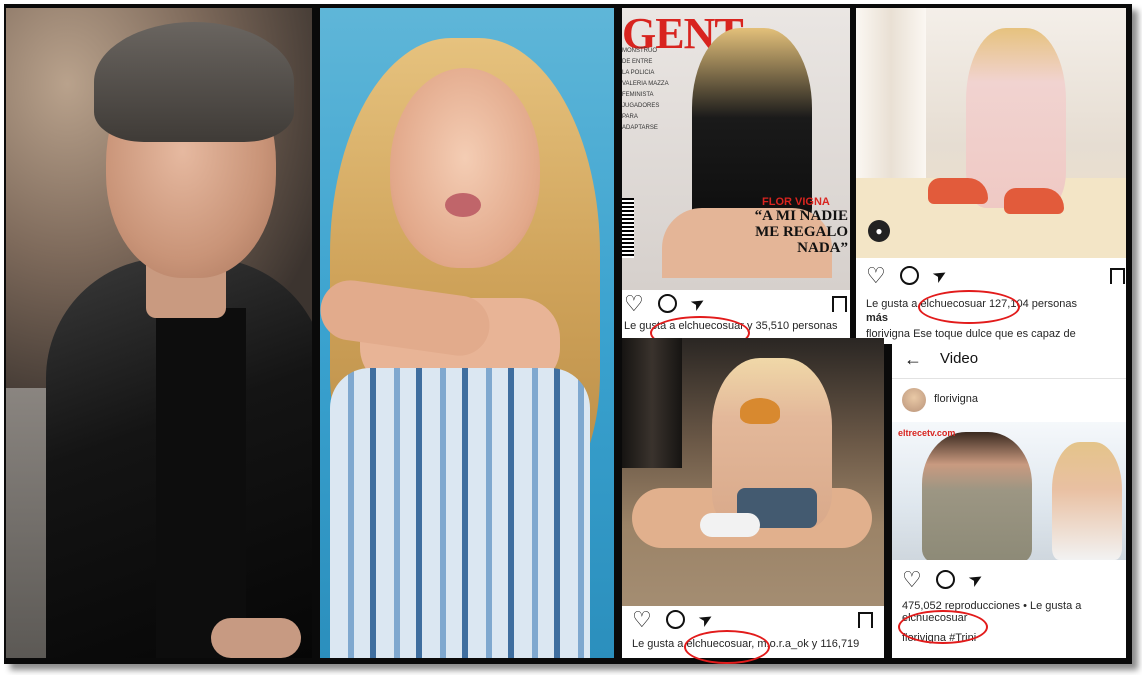  What do you see at coordinates (927, 433) in the screenshot?
I see `channel-watermark: eltrecetv.com` at bounding box center [927, 433].